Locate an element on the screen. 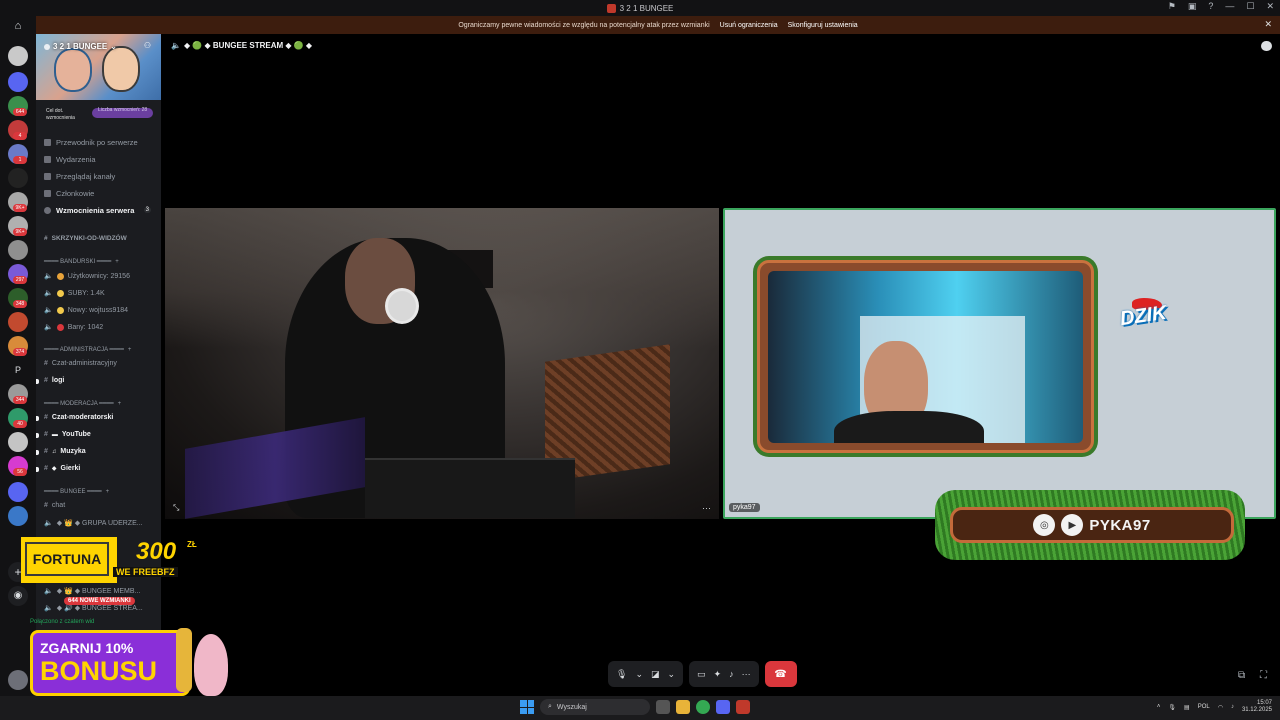 The image size is (1280, 720). screen-share-icon: ▭ is located at coordinates (701, 674).